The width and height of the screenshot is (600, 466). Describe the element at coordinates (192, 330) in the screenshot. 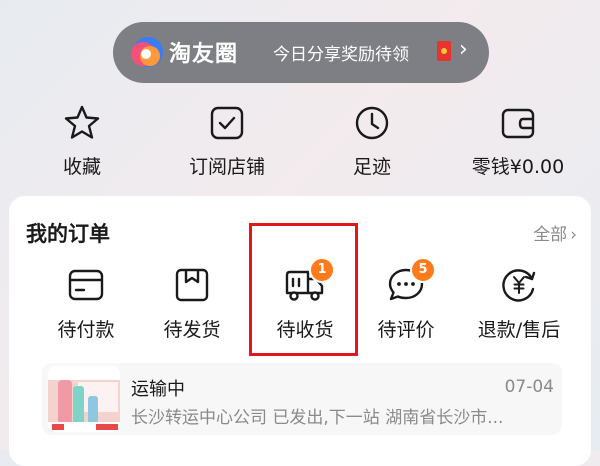

I see `pending-shipment-label: 待发货` at that location.